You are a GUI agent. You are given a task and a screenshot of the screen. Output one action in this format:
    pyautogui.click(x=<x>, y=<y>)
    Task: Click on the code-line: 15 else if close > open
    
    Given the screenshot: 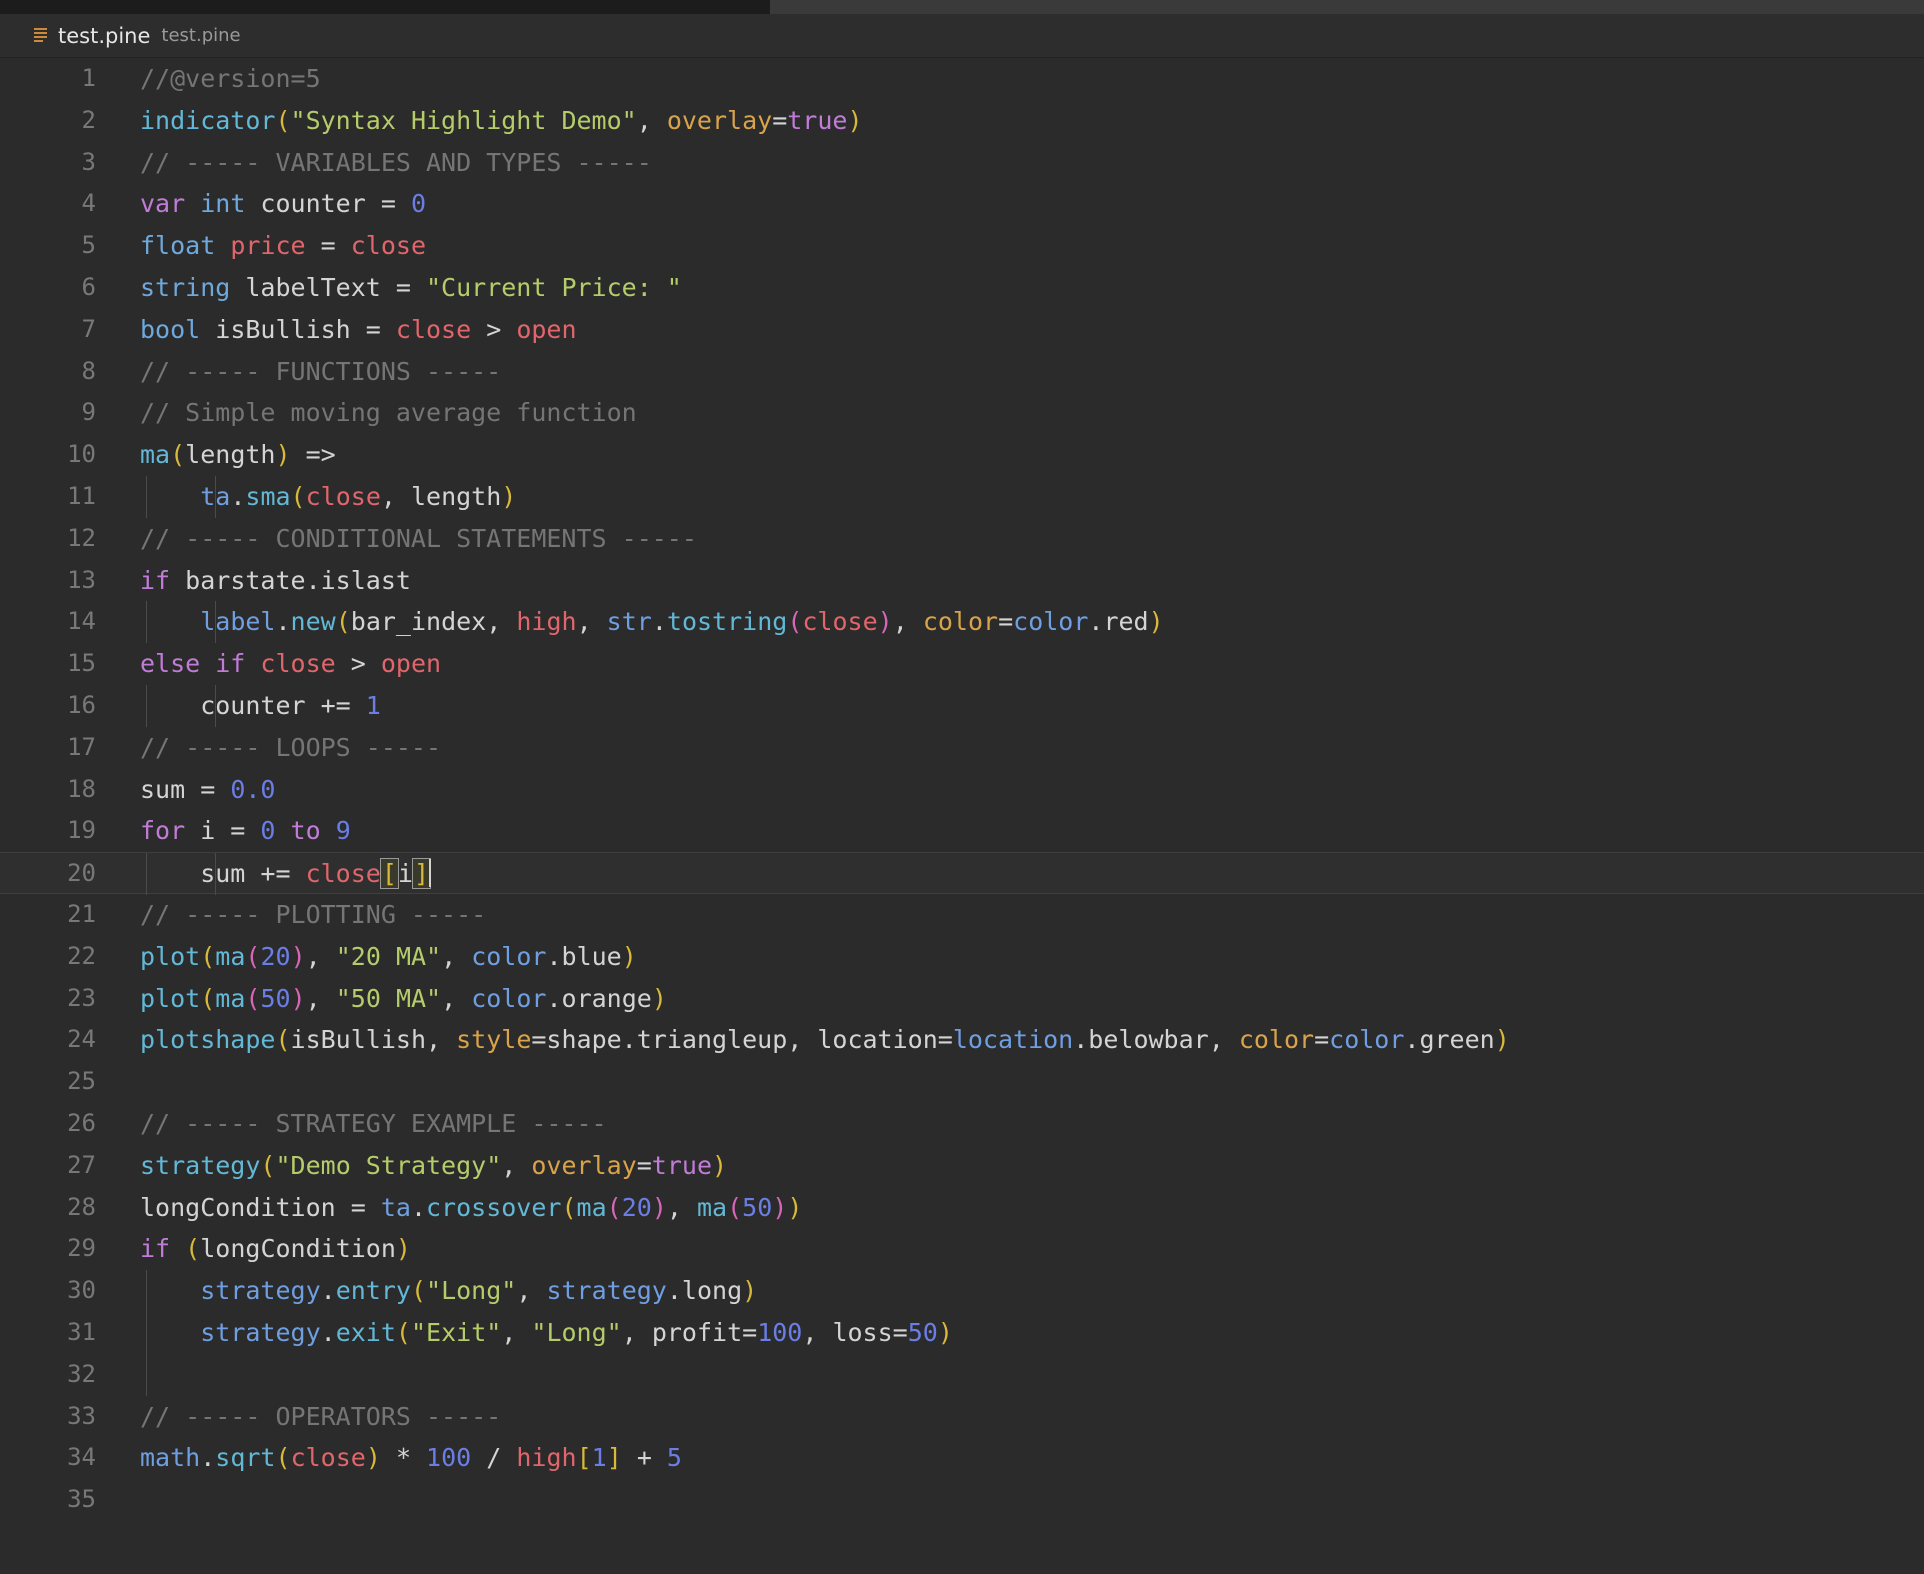 What is the action you would take?
    pyautogui.click(x=962, y=664)
    